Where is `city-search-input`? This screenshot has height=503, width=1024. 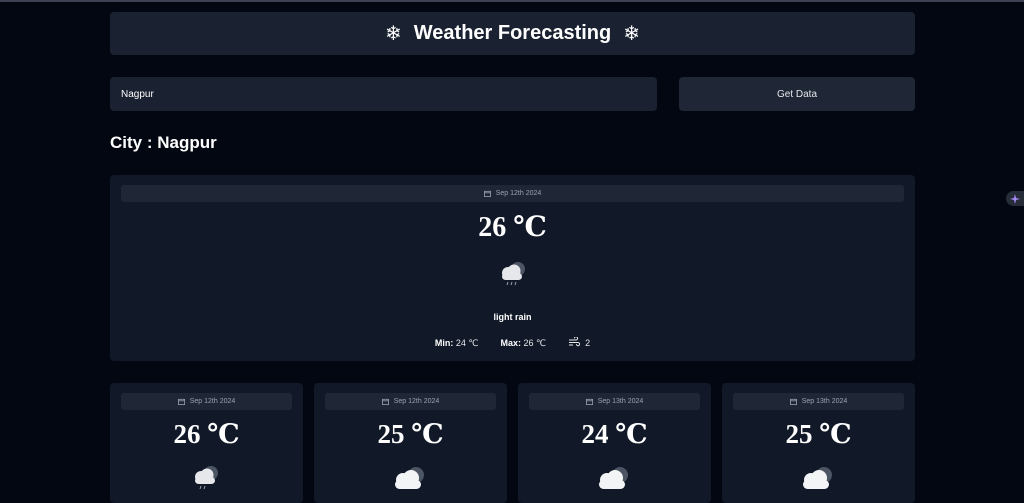
city-search-input is located at coordinates (383, 94).